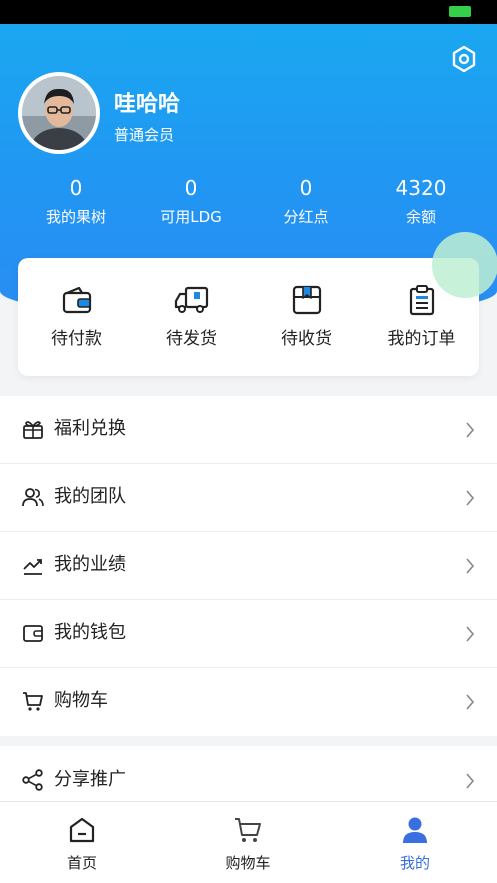 The height and width of the screenshot is (883, 497). Describe the element at coordinates (75, 217) in the screenshot. I see `stat-label: 我的果树` at that location.